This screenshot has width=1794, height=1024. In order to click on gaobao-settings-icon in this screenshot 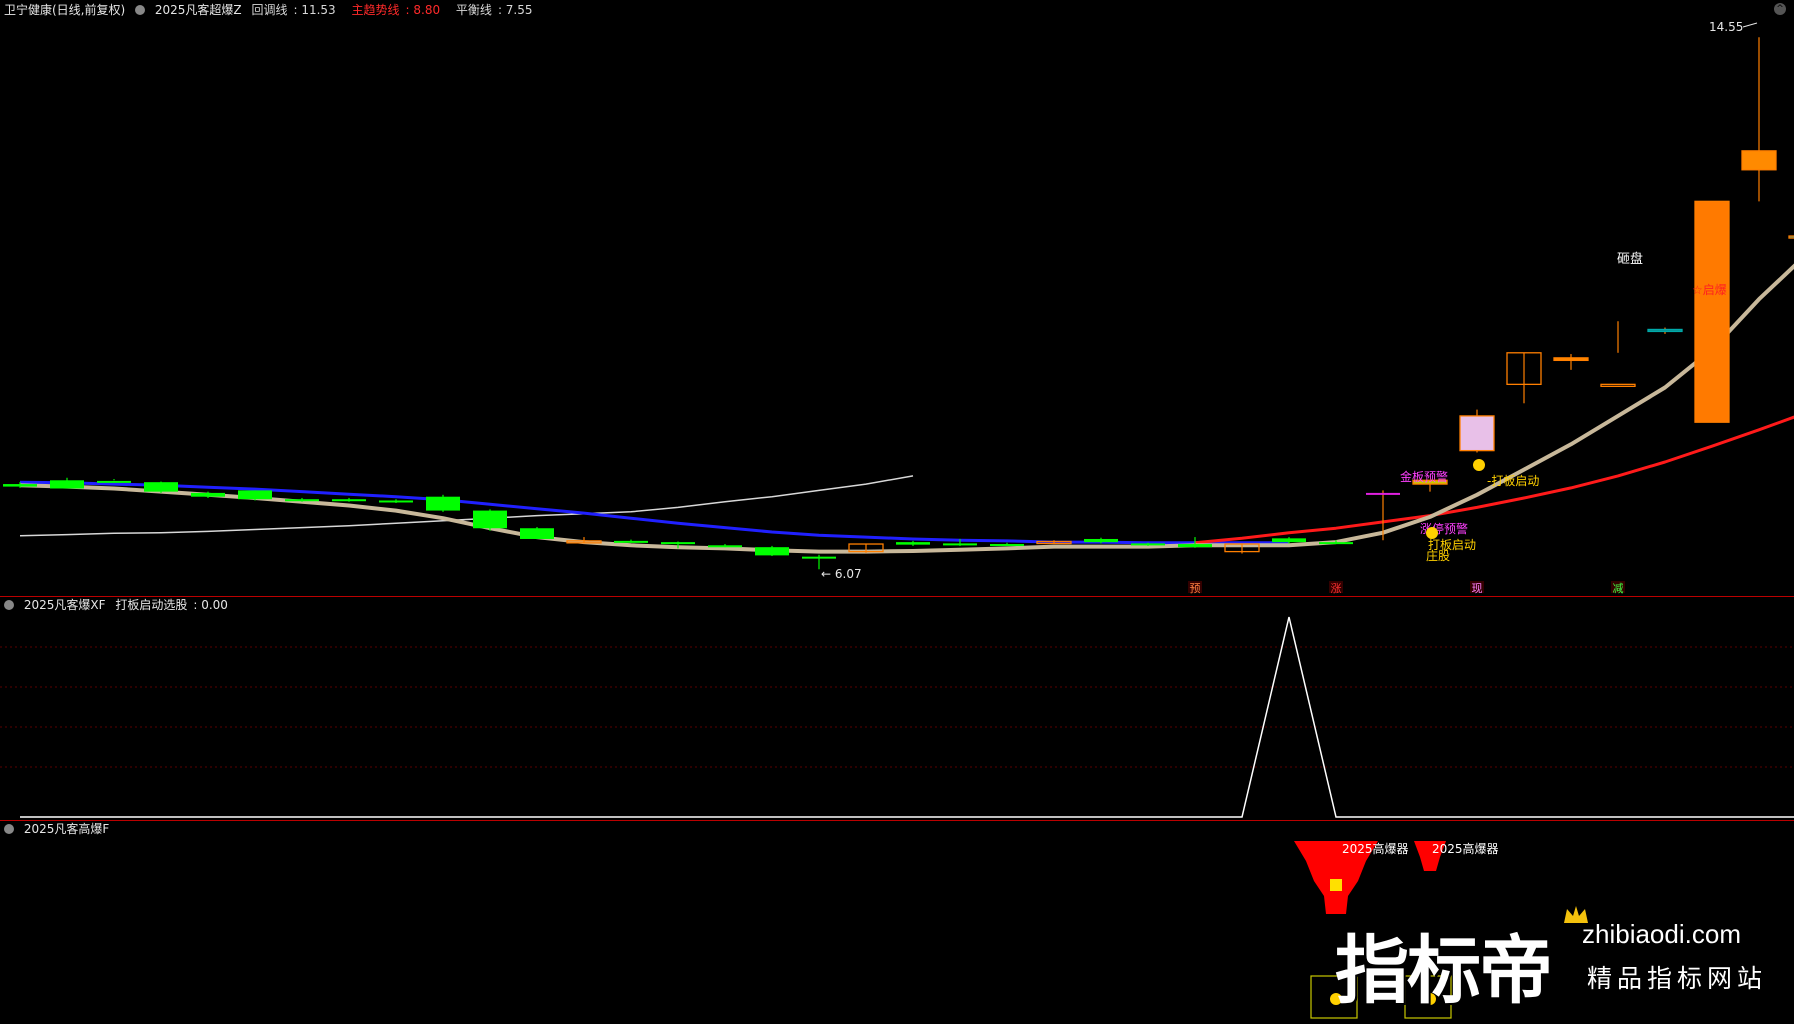, I will do `click(9, 829)`.